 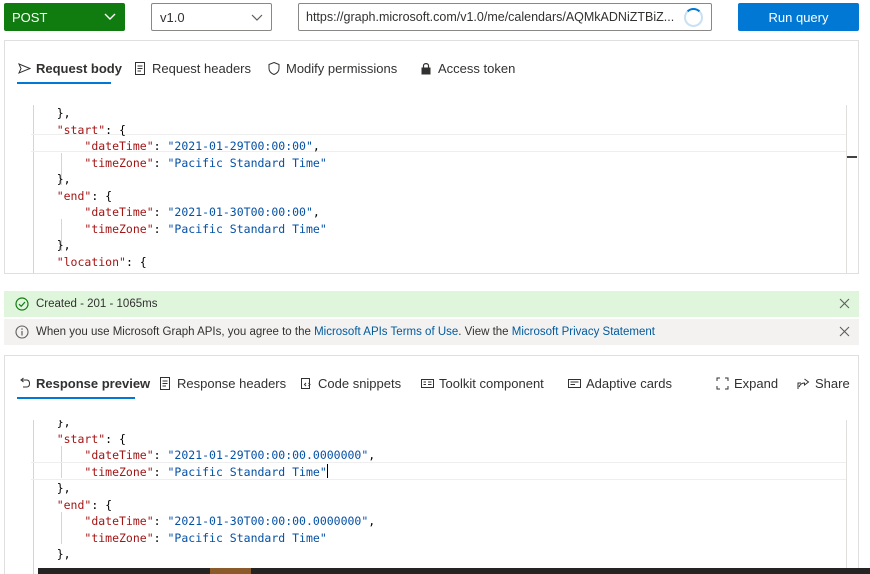 What do you see at coordinates (64, 17) in the screenshot?
I see `http-method-dropdown: POST` at bounding box center [64, 17].